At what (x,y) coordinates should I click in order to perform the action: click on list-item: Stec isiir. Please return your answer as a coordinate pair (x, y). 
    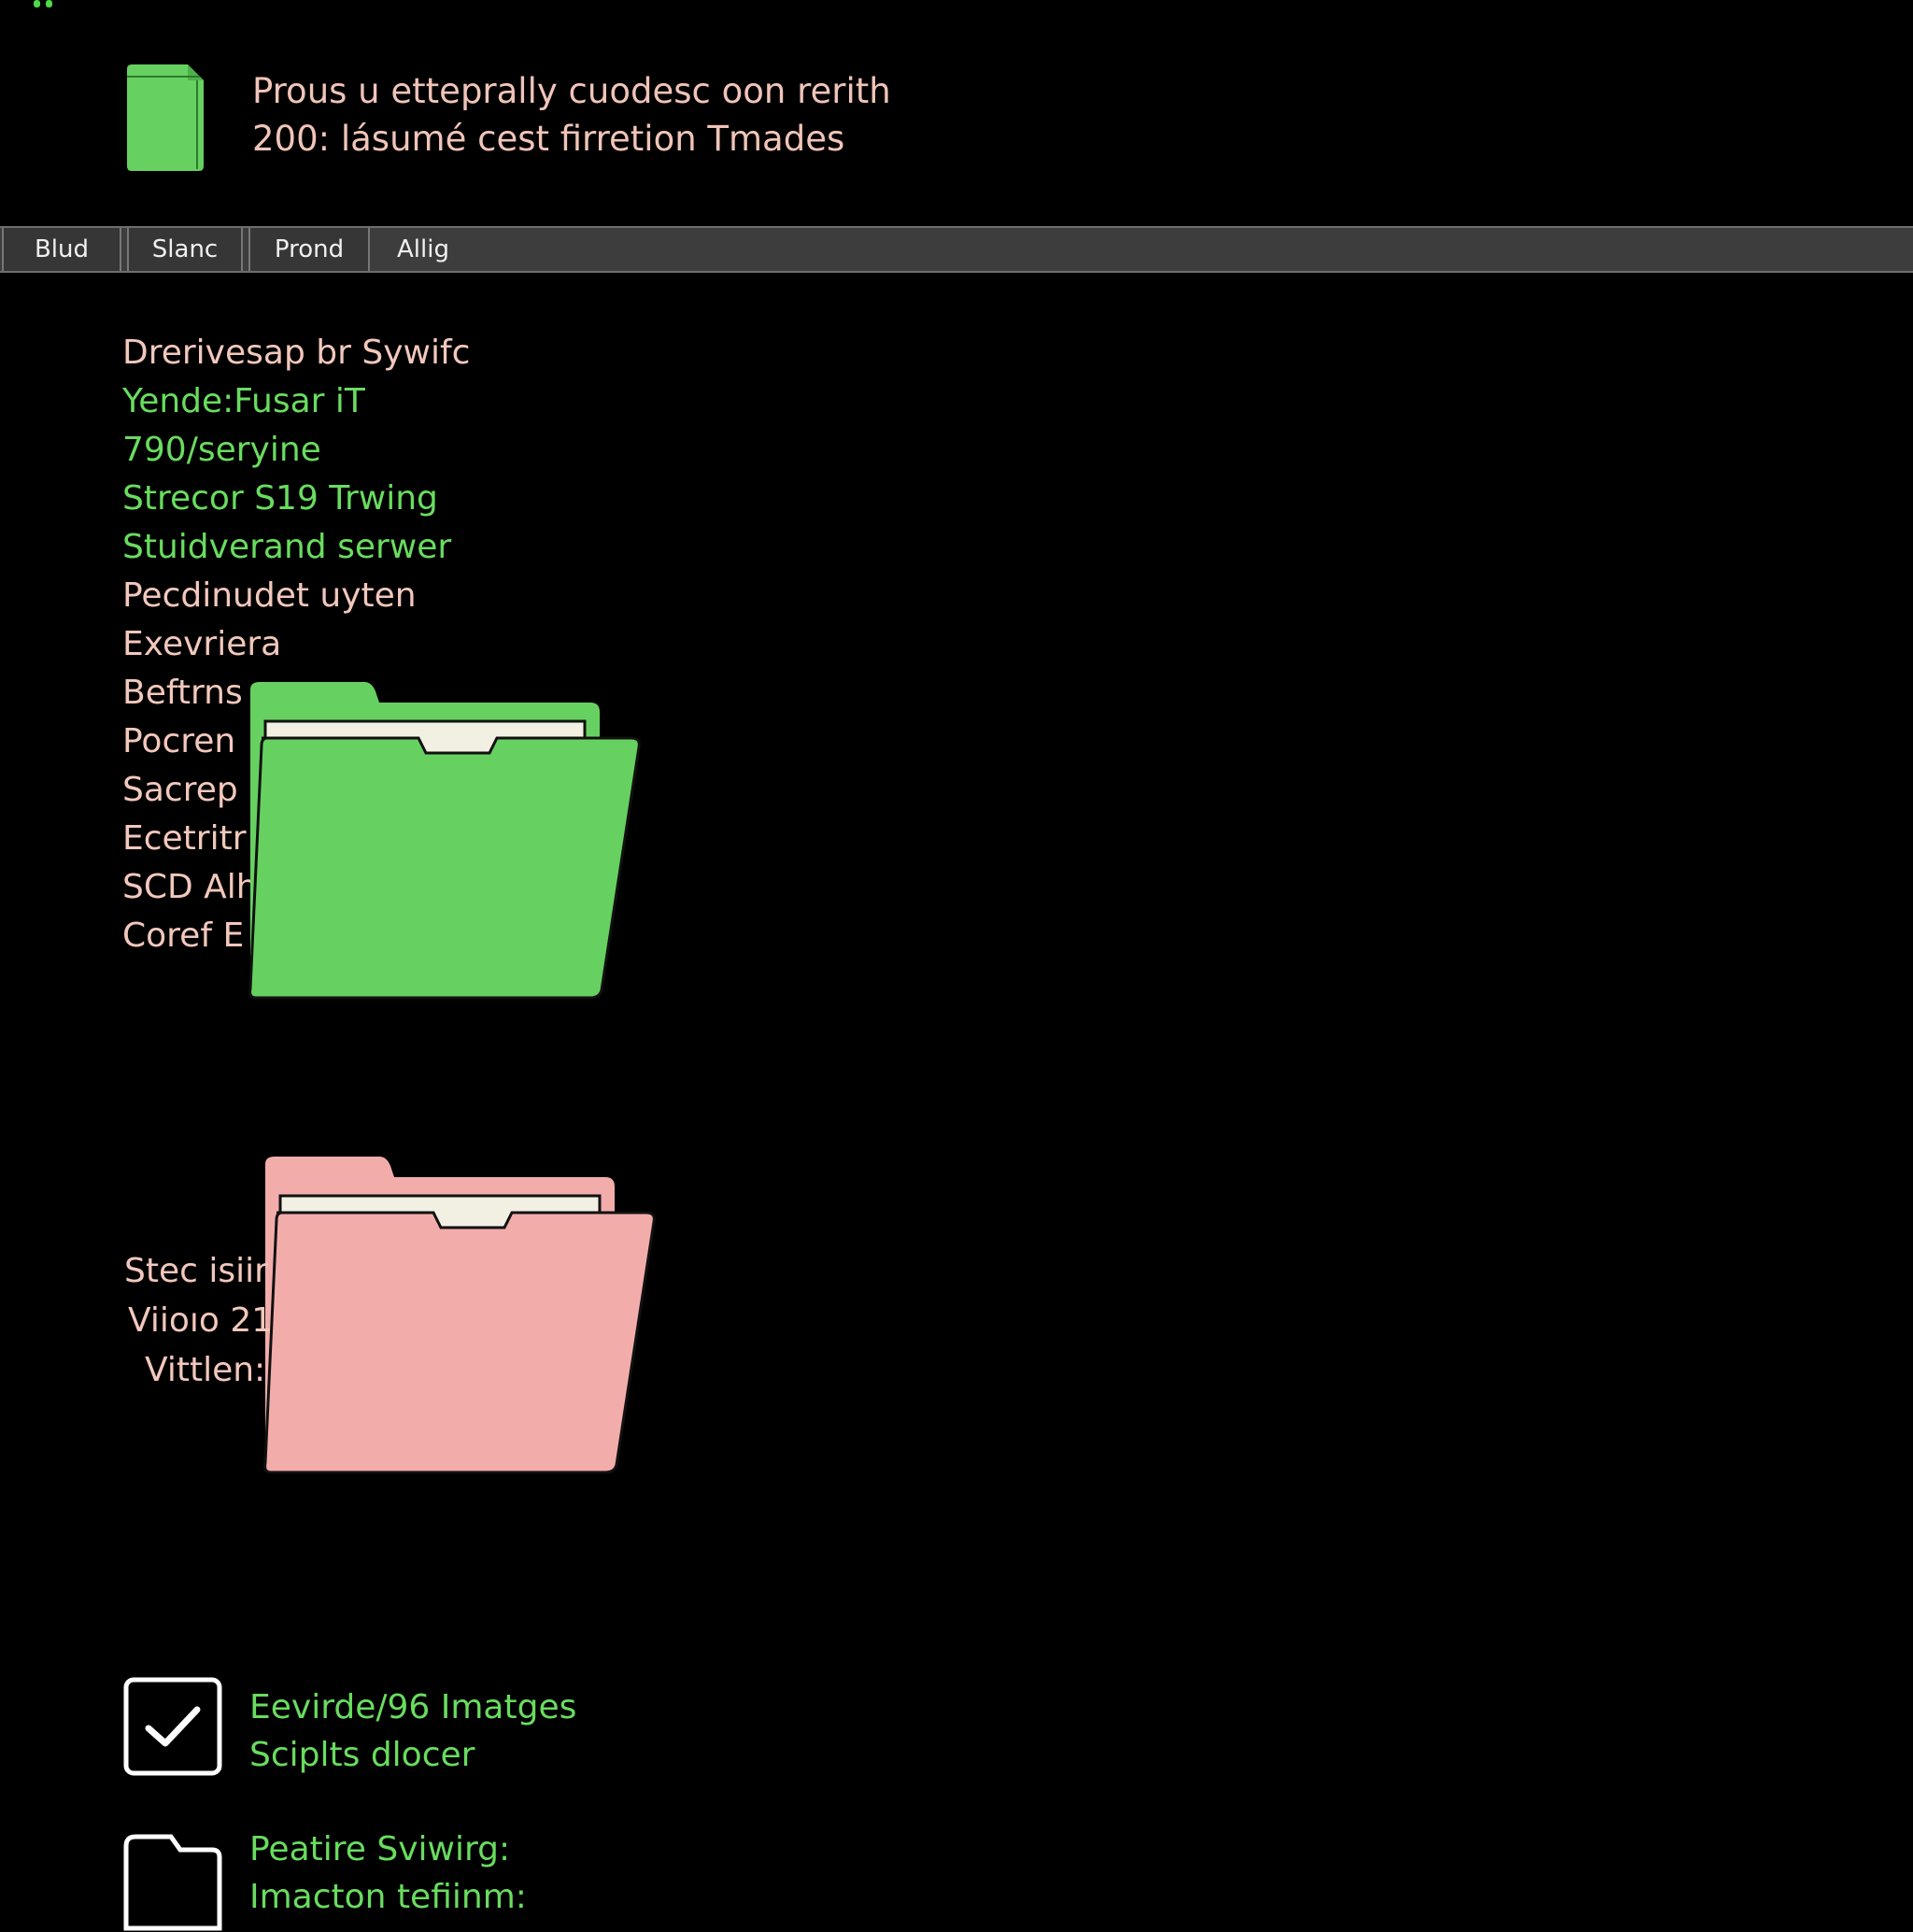
    Looking at the image, I should click on (196, 1271).